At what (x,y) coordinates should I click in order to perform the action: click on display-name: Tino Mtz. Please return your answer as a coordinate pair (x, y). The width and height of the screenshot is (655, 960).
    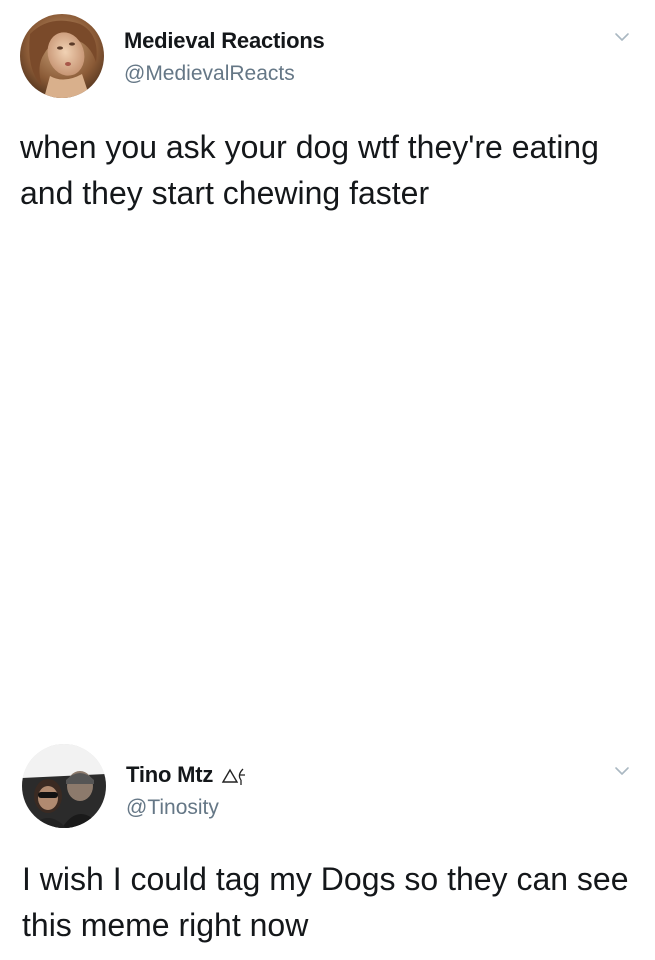
    Looking at the image, I should click on (186, 775).